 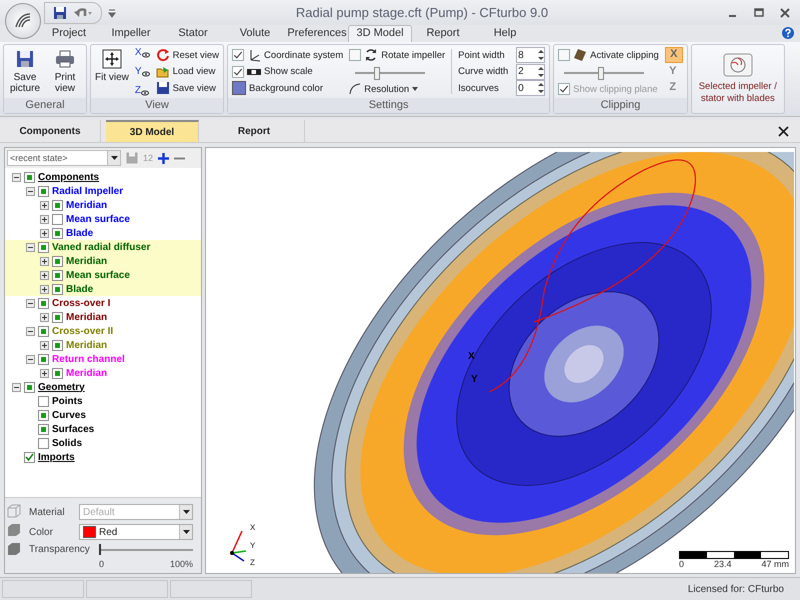 I want to click on axis-view-button: X, so click(x=142, y=52).